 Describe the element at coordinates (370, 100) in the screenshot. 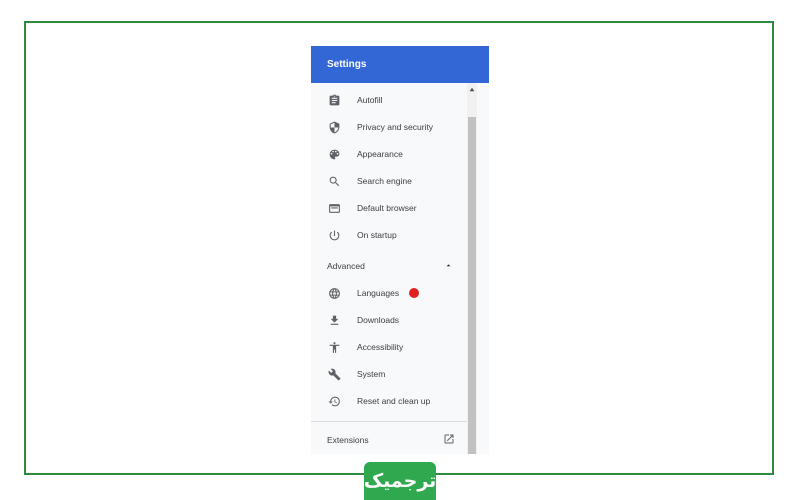

I see `menu-item-label: Autofill` at that location.